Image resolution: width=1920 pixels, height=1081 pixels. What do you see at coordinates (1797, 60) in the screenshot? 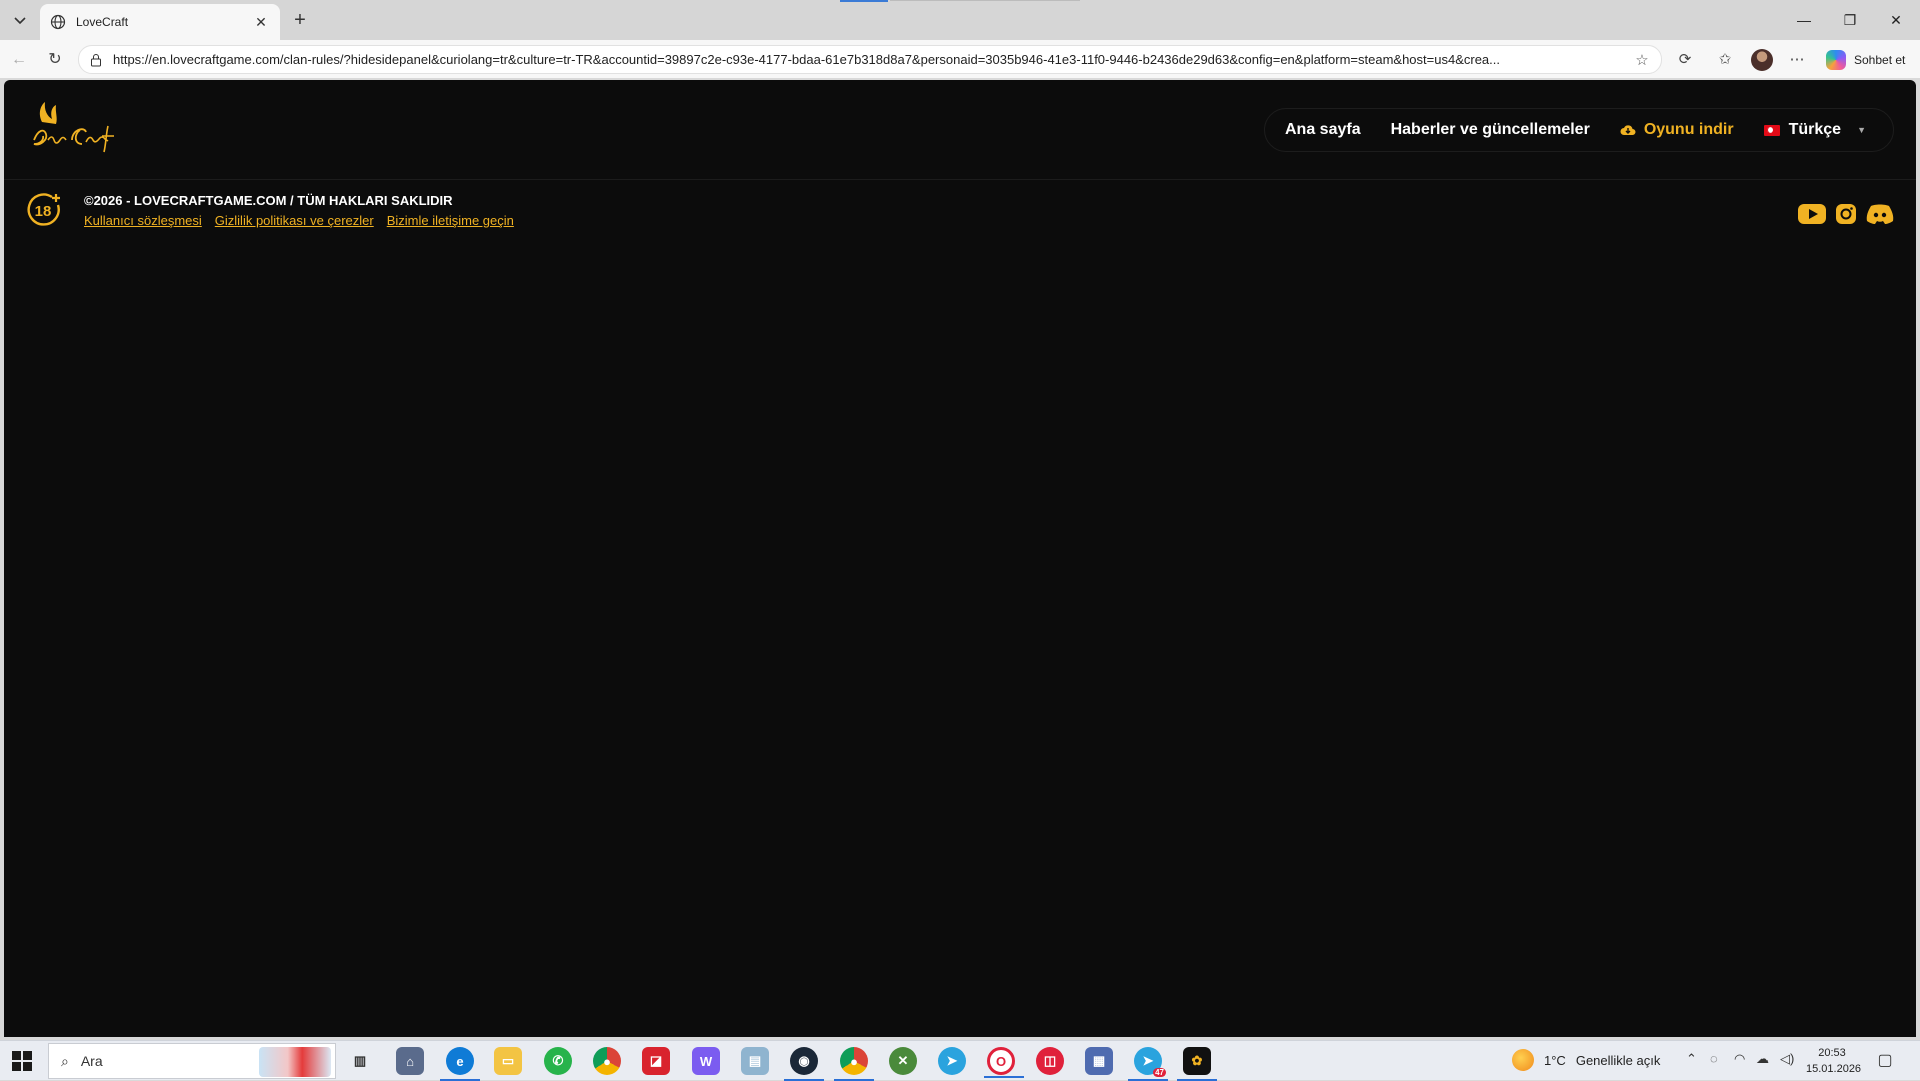
I see `more-menu-icon: ⋯` at bounding box center [1797, 60].